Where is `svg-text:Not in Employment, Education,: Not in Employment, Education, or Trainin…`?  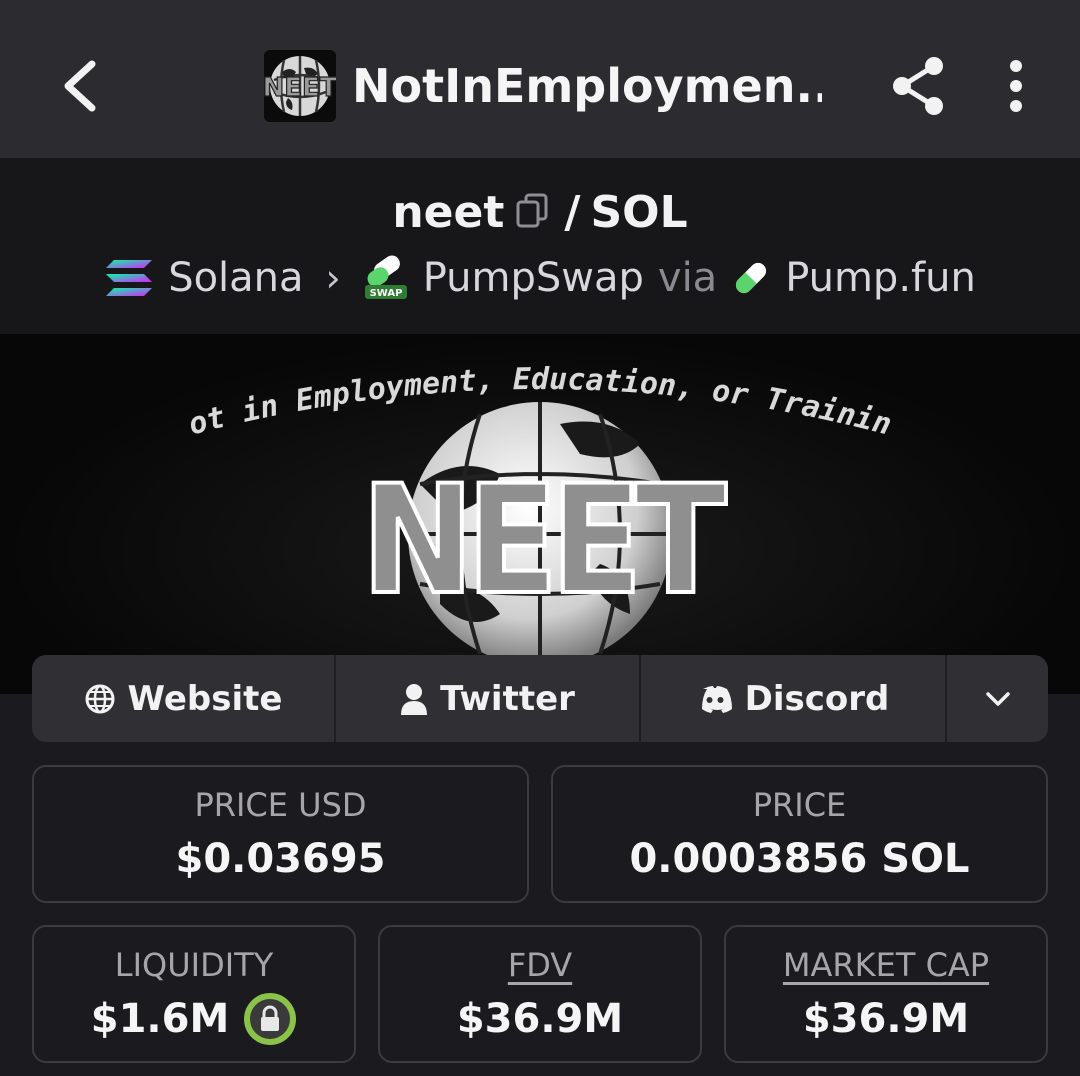 svg-text:Not in Employment, Education,: Not in Employment, Education, or Trainin… is located at coordinates (447, 388).